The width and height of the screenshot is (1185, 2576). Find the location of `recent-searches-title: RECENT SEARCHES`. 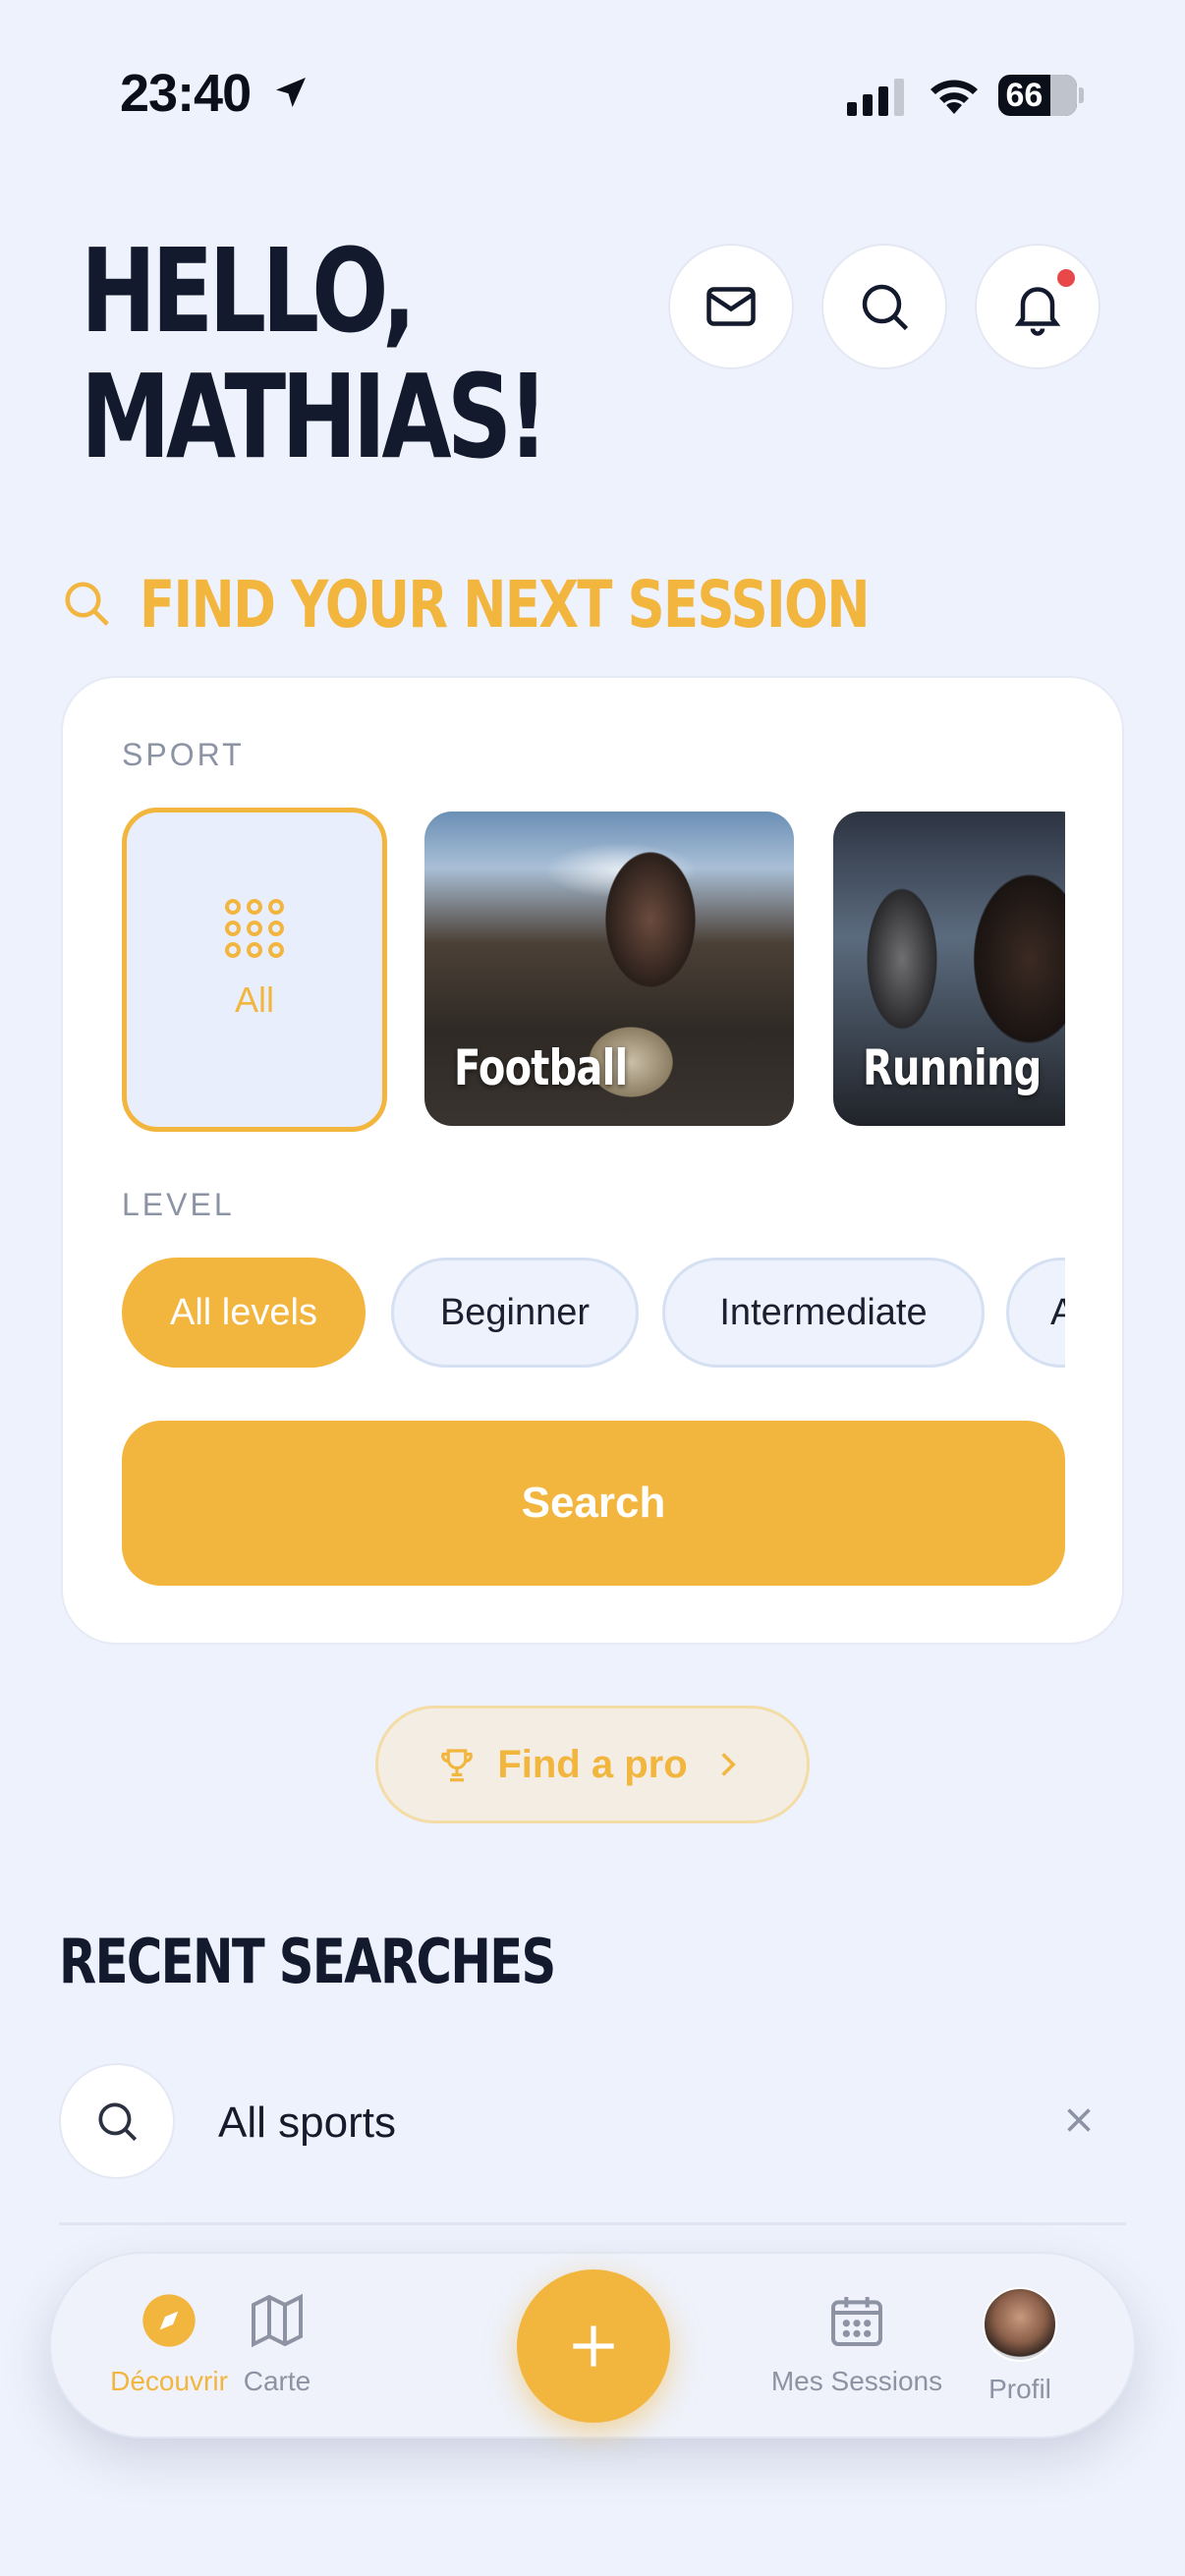

recent-searches-title: RECENT SEARCHES is located at coordinates (308, 1961).